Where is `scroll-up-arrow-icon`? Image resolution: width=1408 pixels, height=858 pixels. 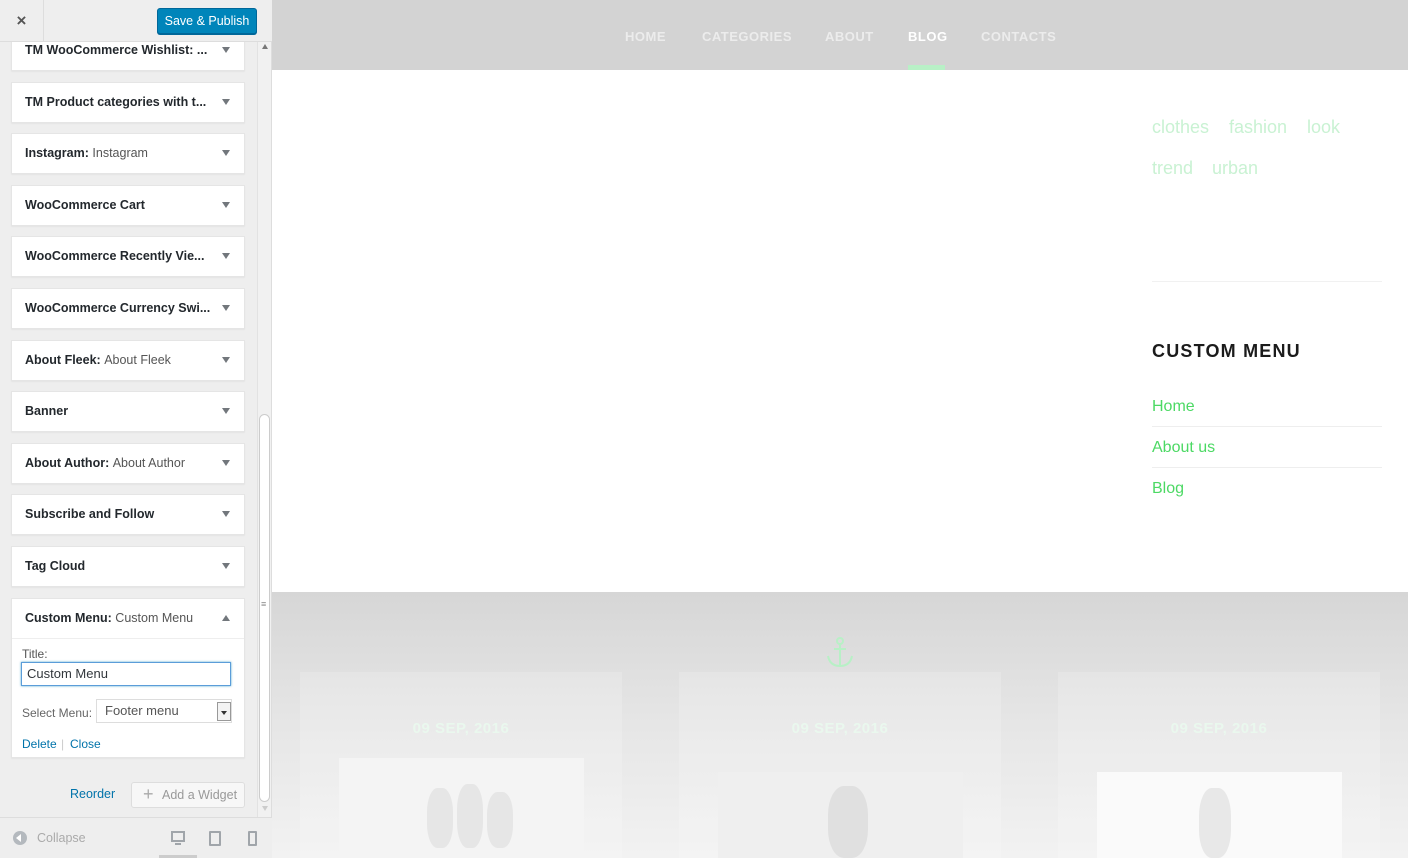 scroll-up-arrow-icon is located at coordinates (265, 46).